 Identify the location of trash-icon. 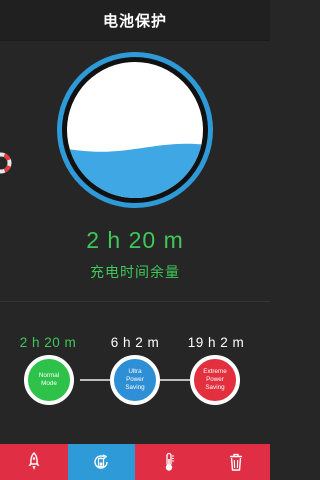
(236, 462).